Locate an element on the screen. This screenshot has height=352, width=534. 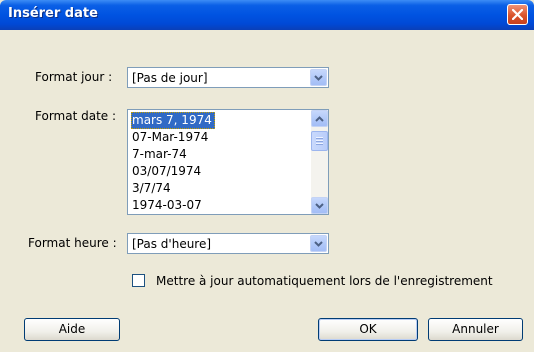
time-format-label: Format heure : is located at coordinates (72, 243).